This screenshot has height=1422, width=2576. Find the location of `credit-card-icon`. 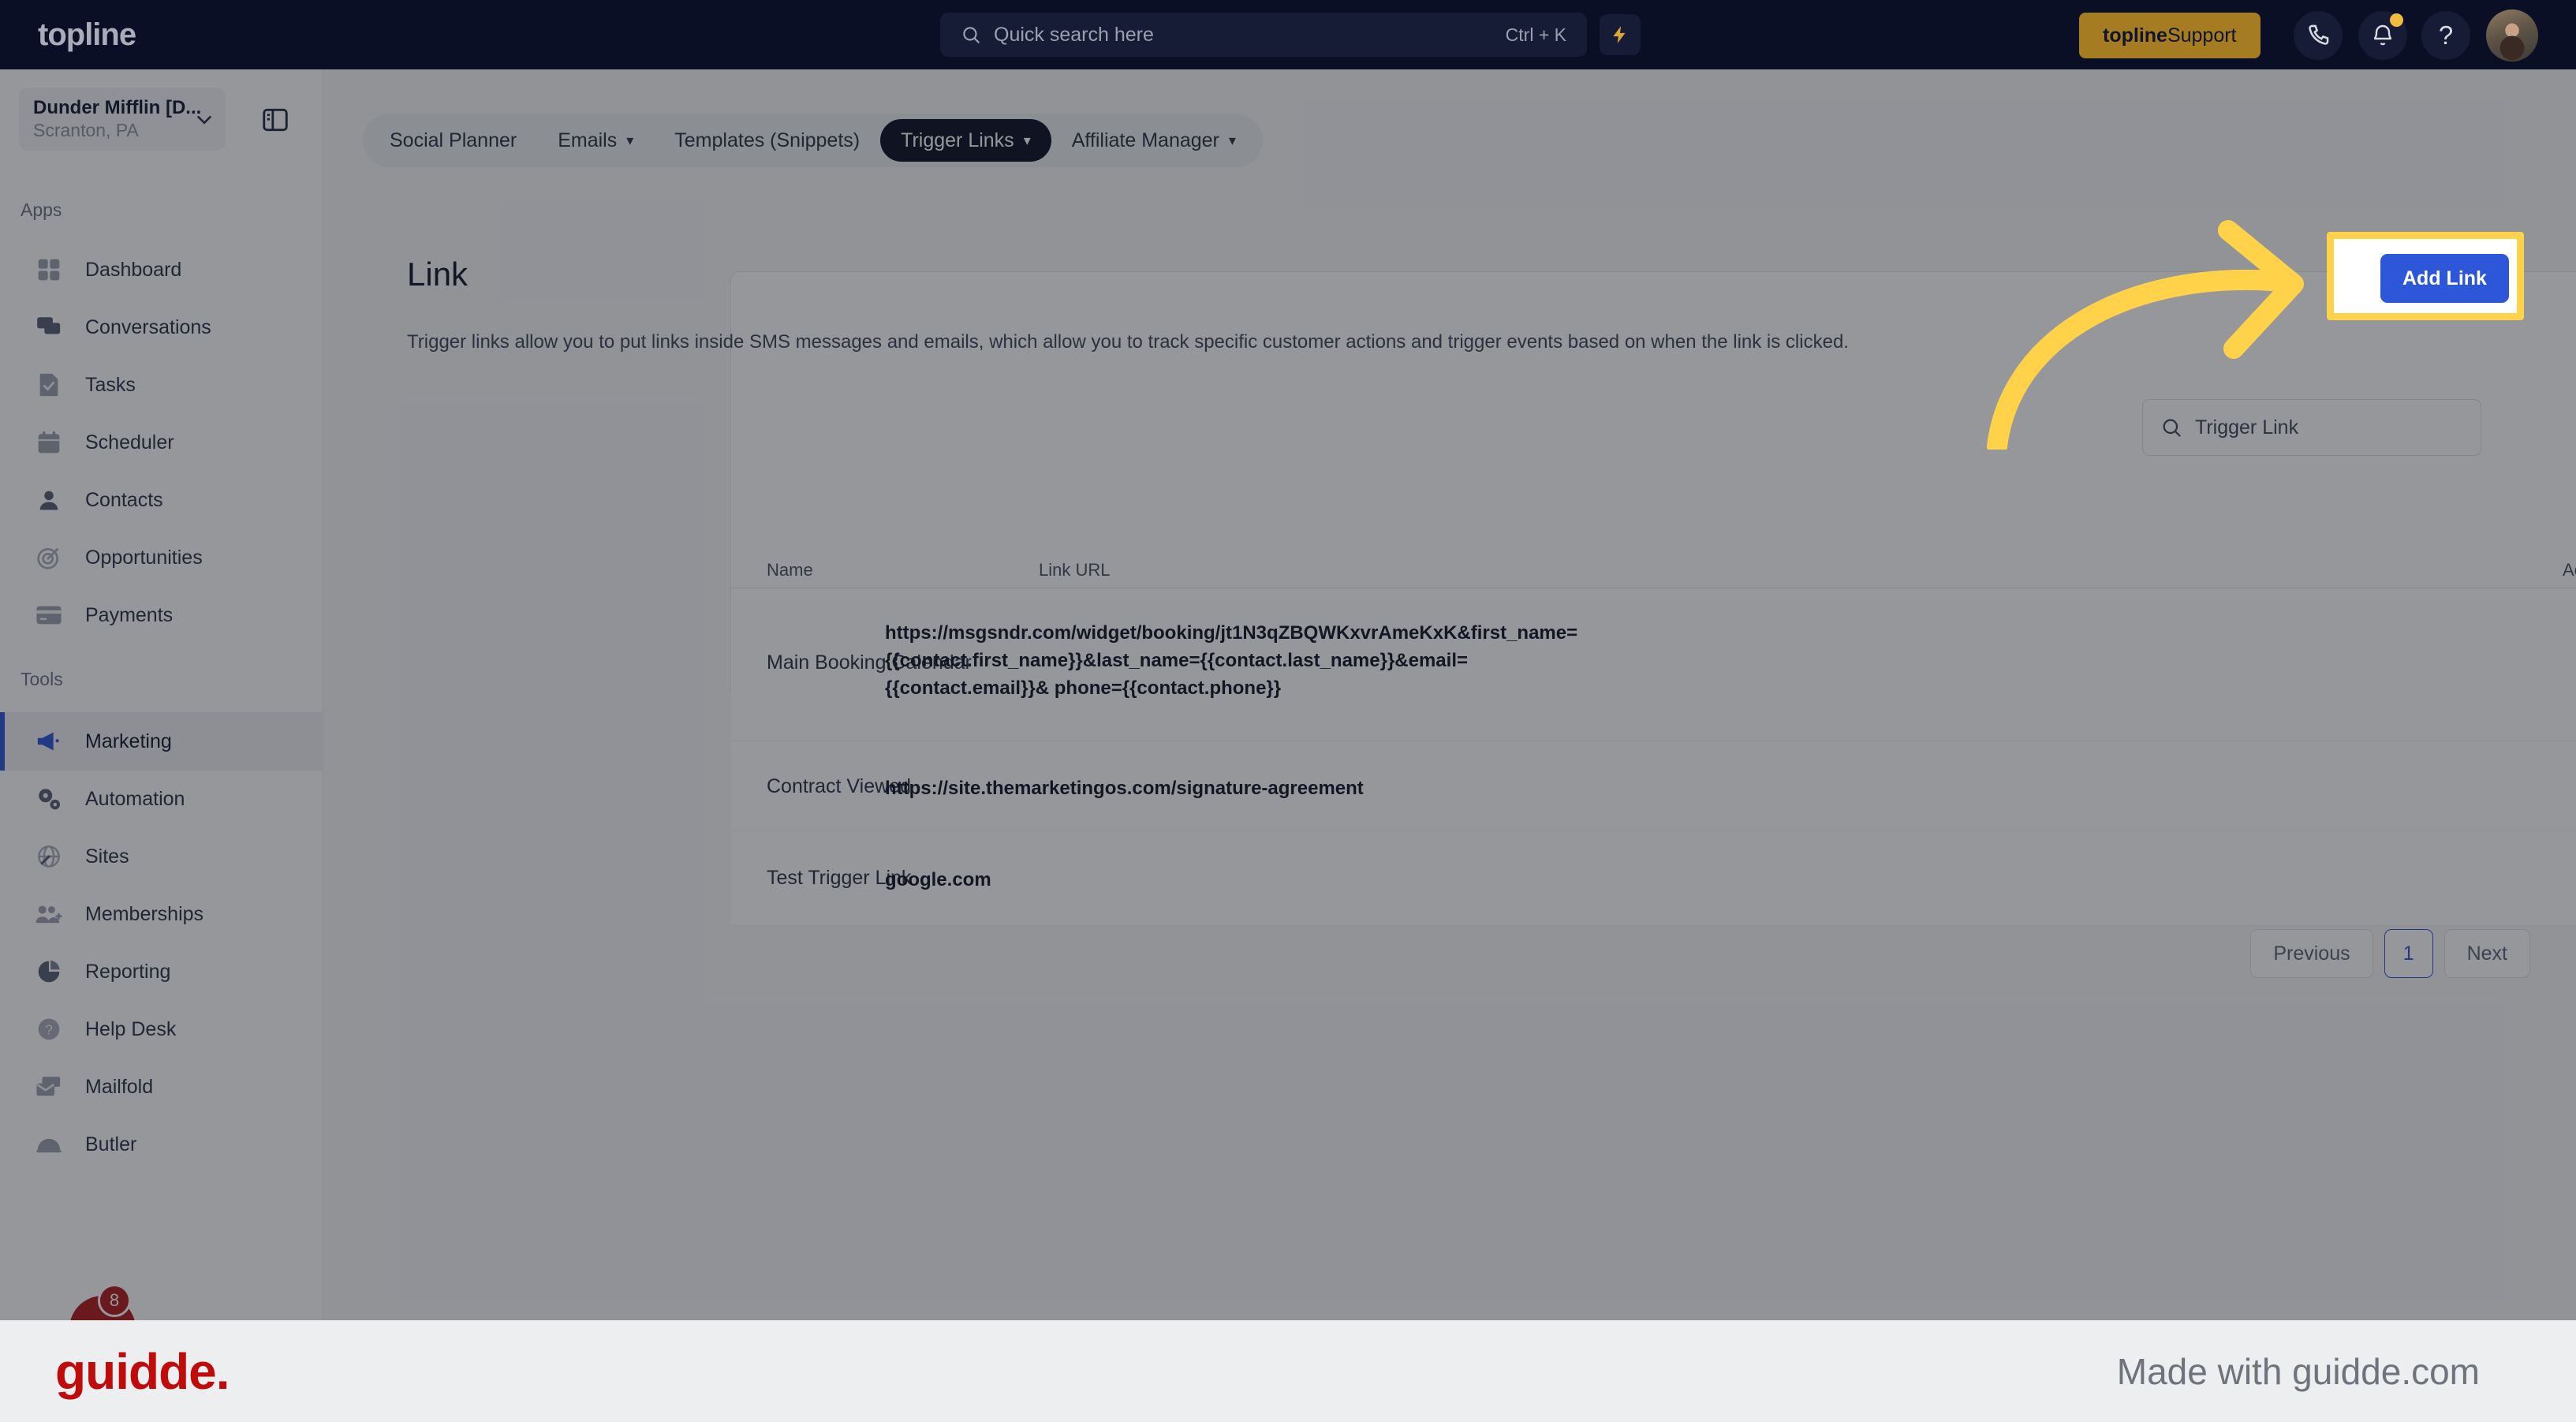

credit-card-icon is located at coordinates (49, 615).